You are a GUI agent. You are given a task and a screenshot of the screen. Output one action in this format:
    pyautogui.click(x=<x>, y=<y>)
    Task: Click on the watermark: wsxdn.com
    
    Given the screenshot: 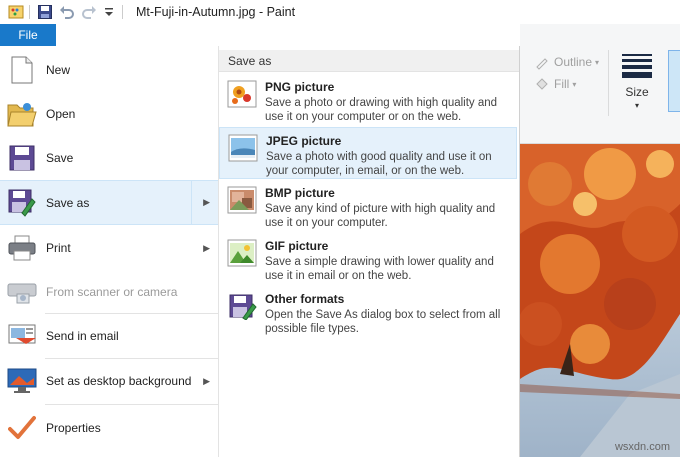 What is the action you would take?
    pyautogui.click(x=642, y=447)
    